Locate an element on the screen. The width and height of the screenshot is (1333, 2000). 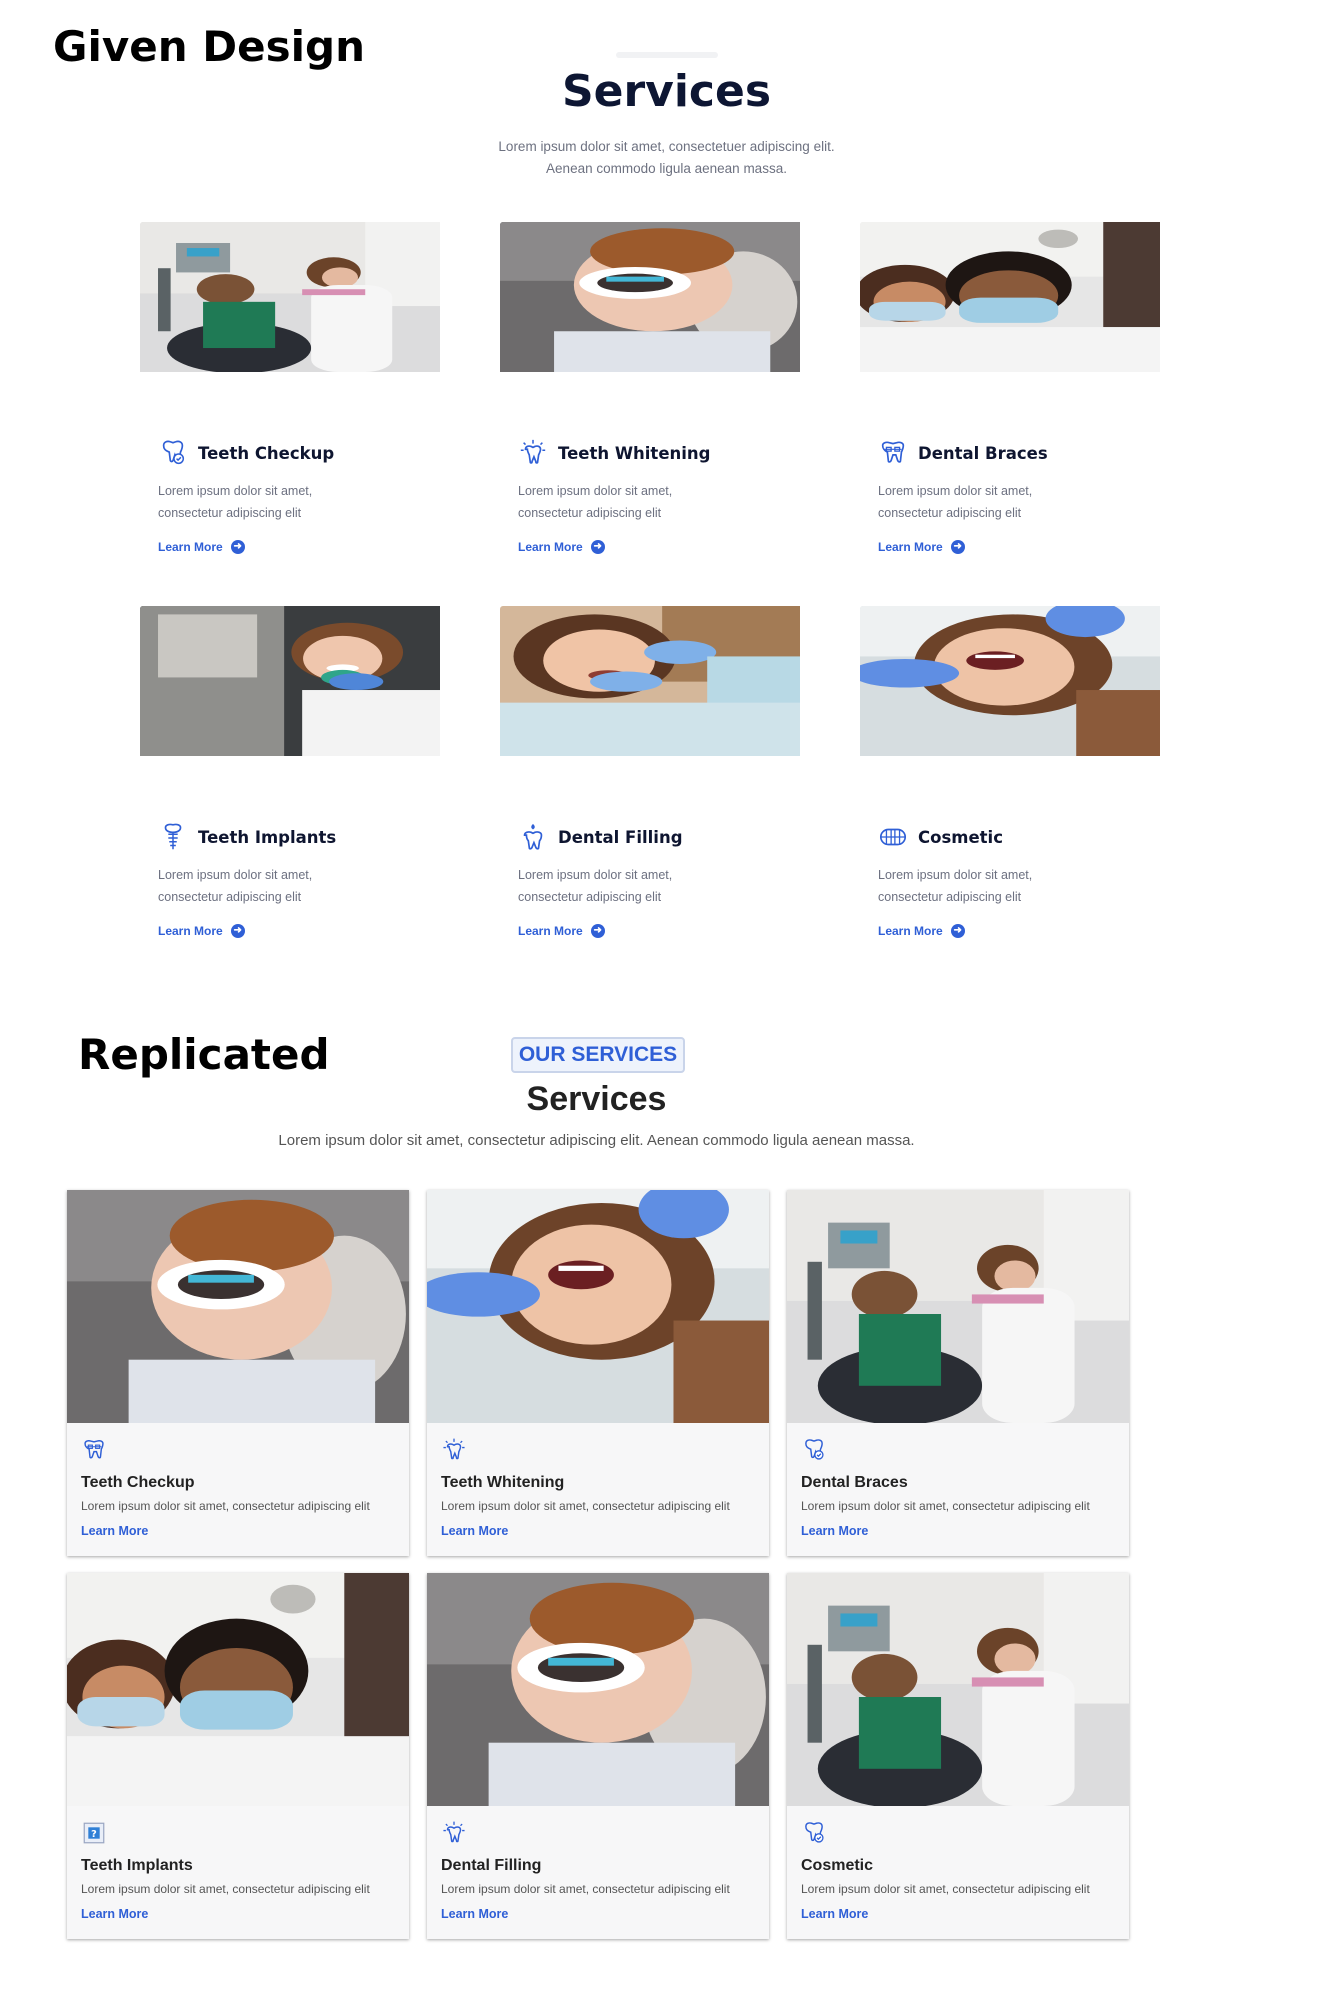
implant-icon is located at coordinates (173, 837).